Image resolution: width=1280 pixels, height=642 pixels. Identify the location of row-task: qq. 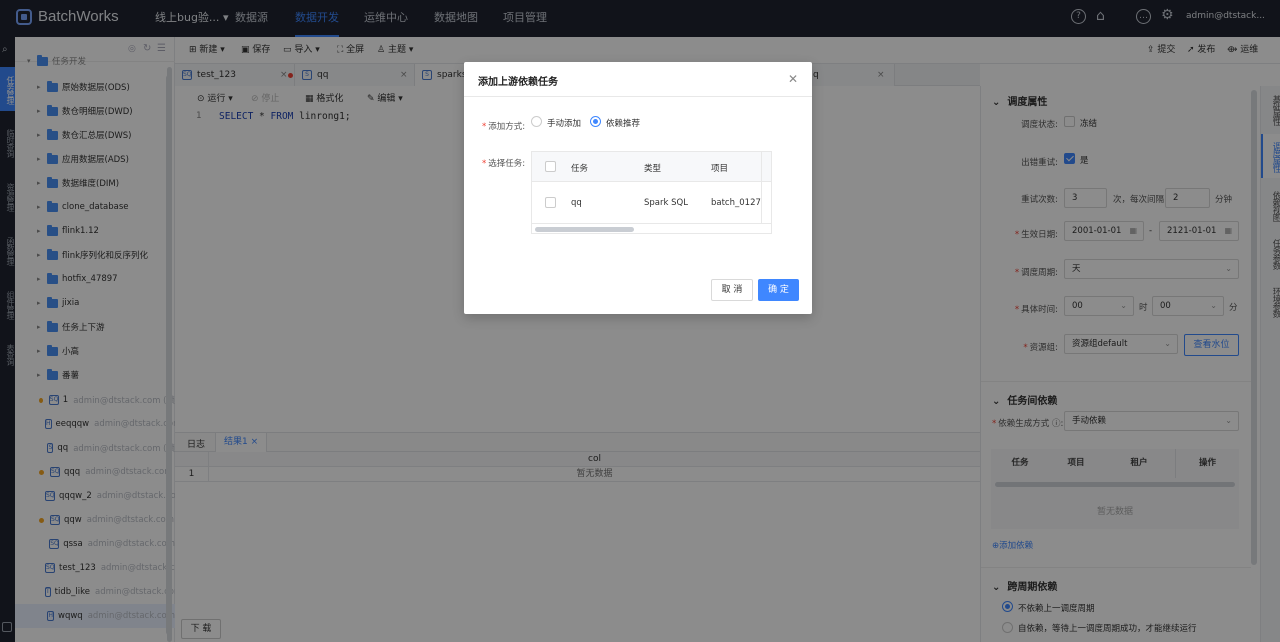
(576, 203).